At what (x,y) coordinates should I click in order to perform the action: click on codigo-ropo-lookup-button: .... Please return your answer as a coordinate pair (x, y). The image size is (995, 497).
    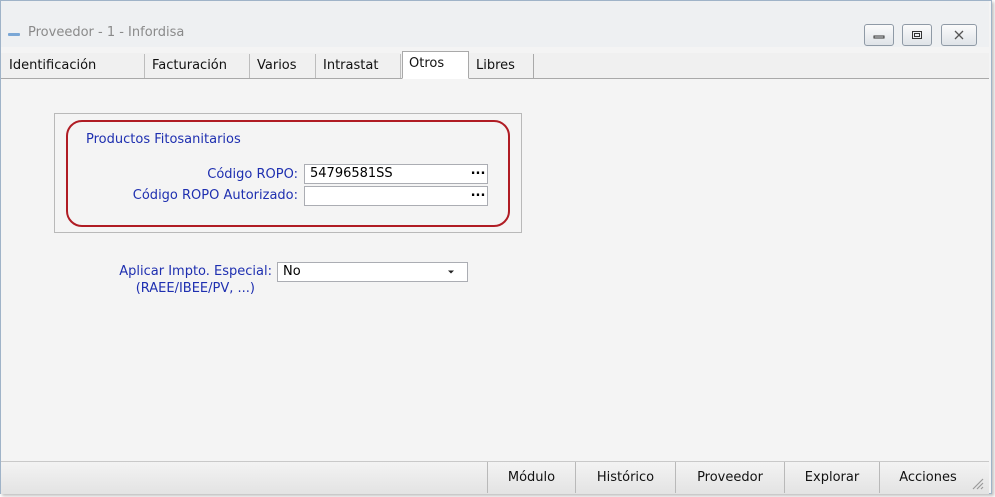
    Looking at the image, I should click on (478, 173).